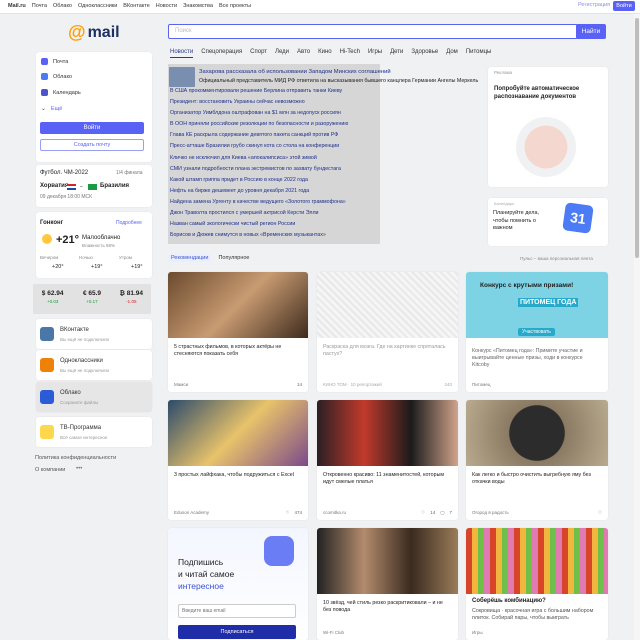 The width and height of the screenshot is (640, 640). I want to click on service-tv: ТВ-Программа Всё самое интересное, so click(94, 432).